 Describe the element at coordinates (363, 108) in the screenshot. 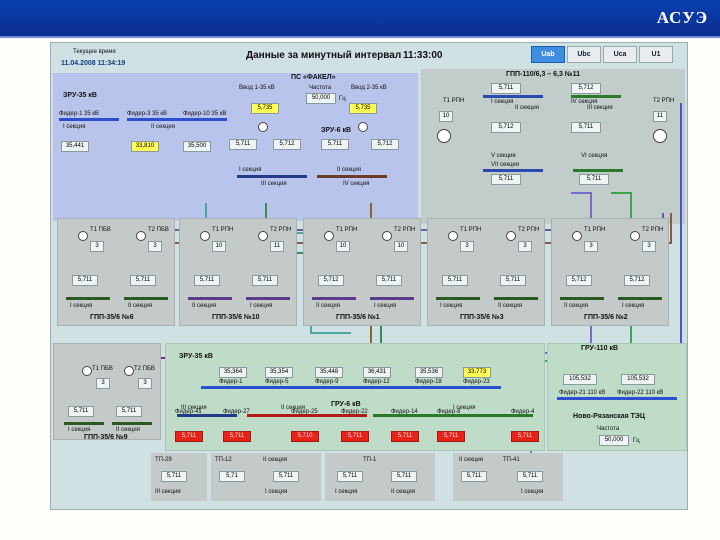

I see `fakel-v2: 5,735` at that location.